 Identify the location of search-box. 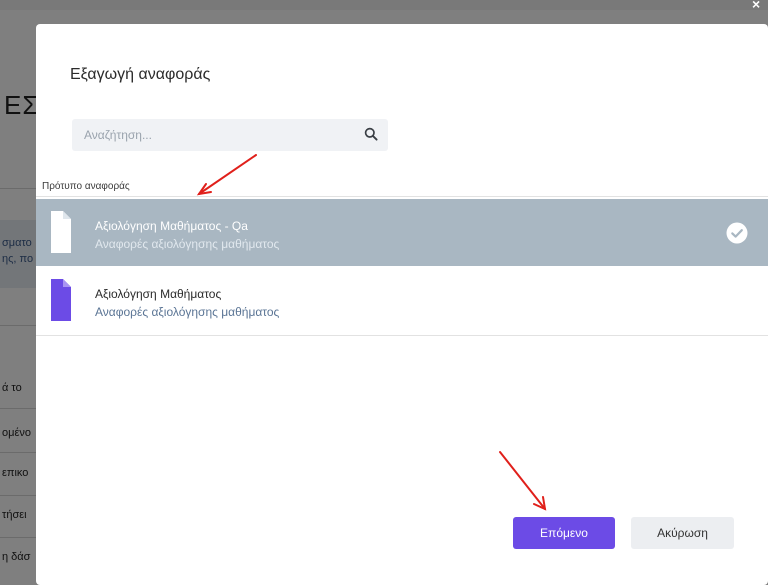
(230, 135).